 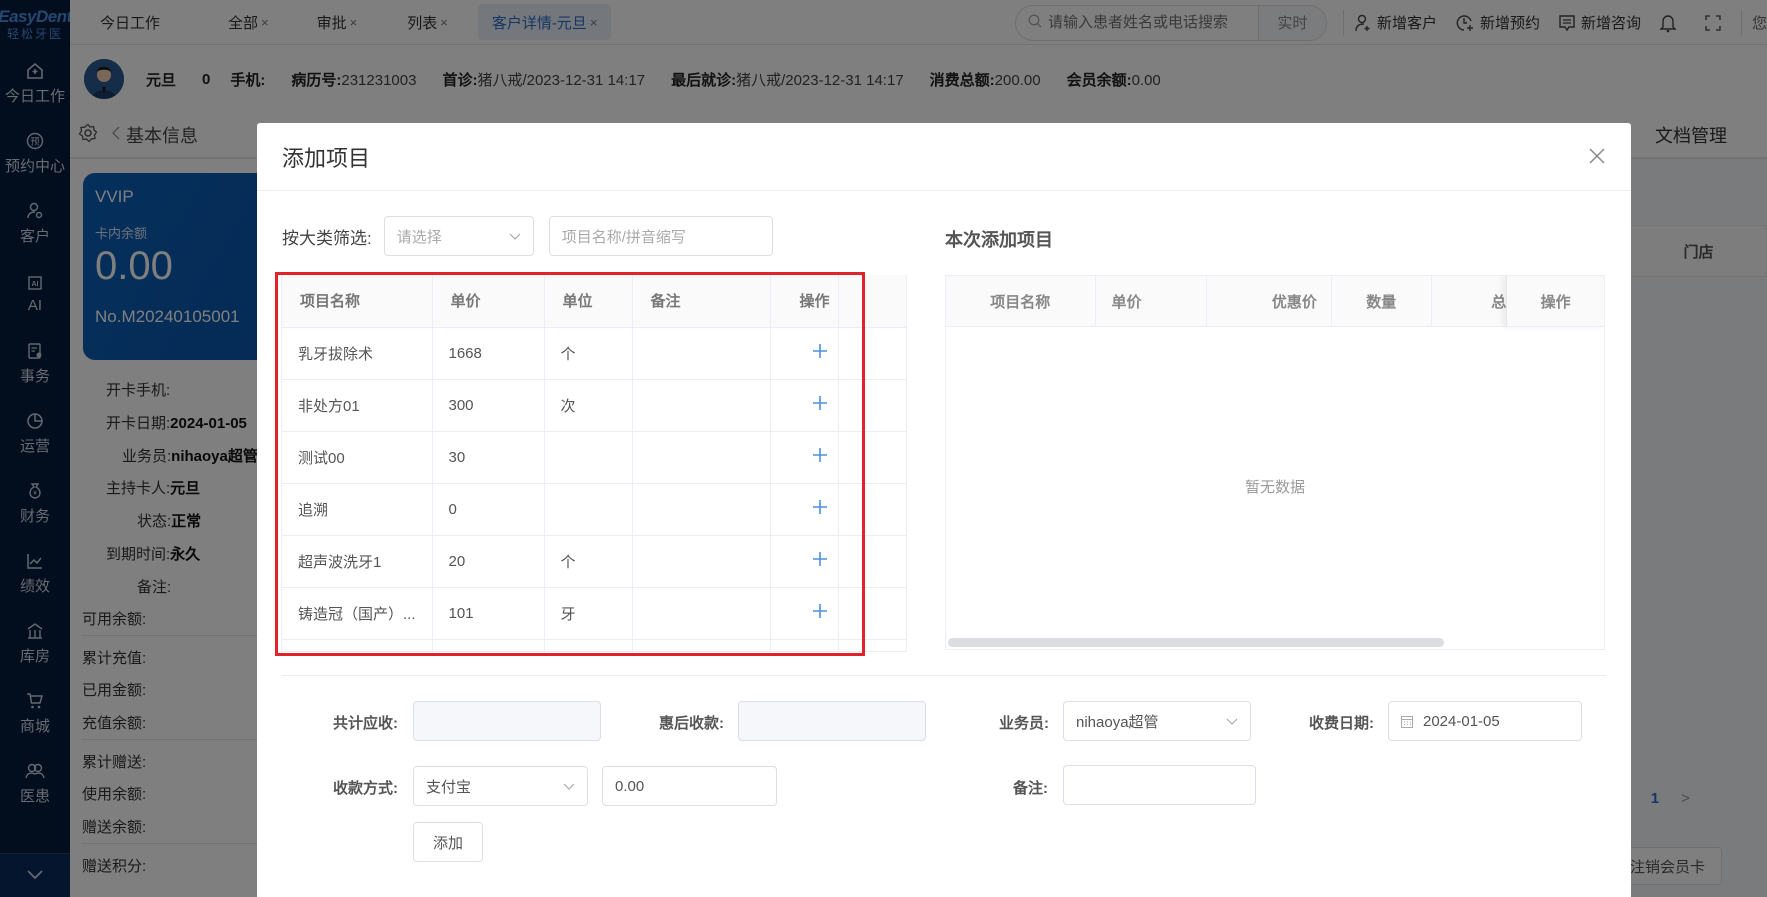 I want to click on table-row-partial, so click(x=594, y=645).